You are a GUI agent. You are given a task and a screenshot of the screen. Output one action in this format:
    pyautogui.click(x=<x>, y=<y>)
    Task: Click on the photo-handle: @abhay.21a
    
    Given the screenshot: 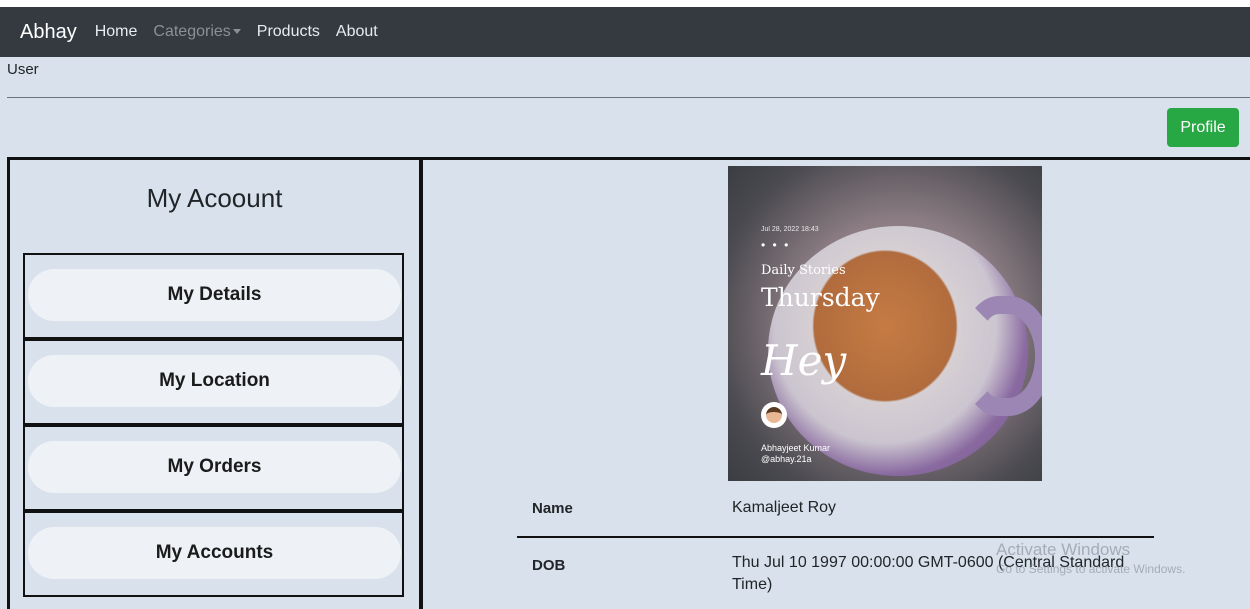 What is the action you would take?
    pyautogui.click(x=786, y=459)
    